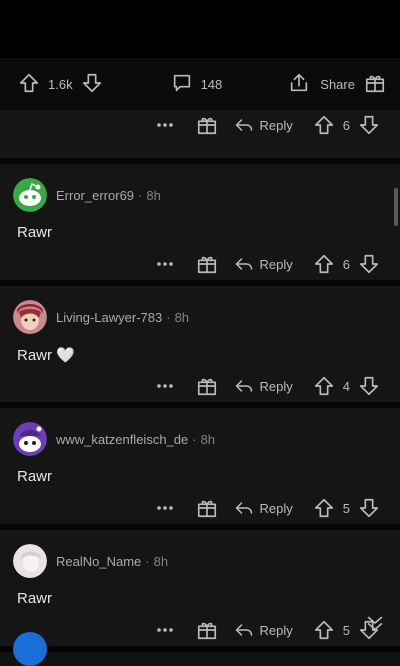  I want to click on share-label: Share, so click(337, 84).